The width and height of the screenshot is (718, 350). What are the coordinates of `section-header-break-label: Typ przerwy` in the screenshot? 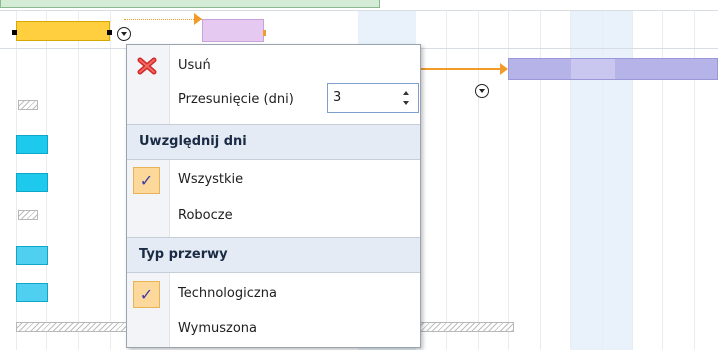 It's located at (183, 254).